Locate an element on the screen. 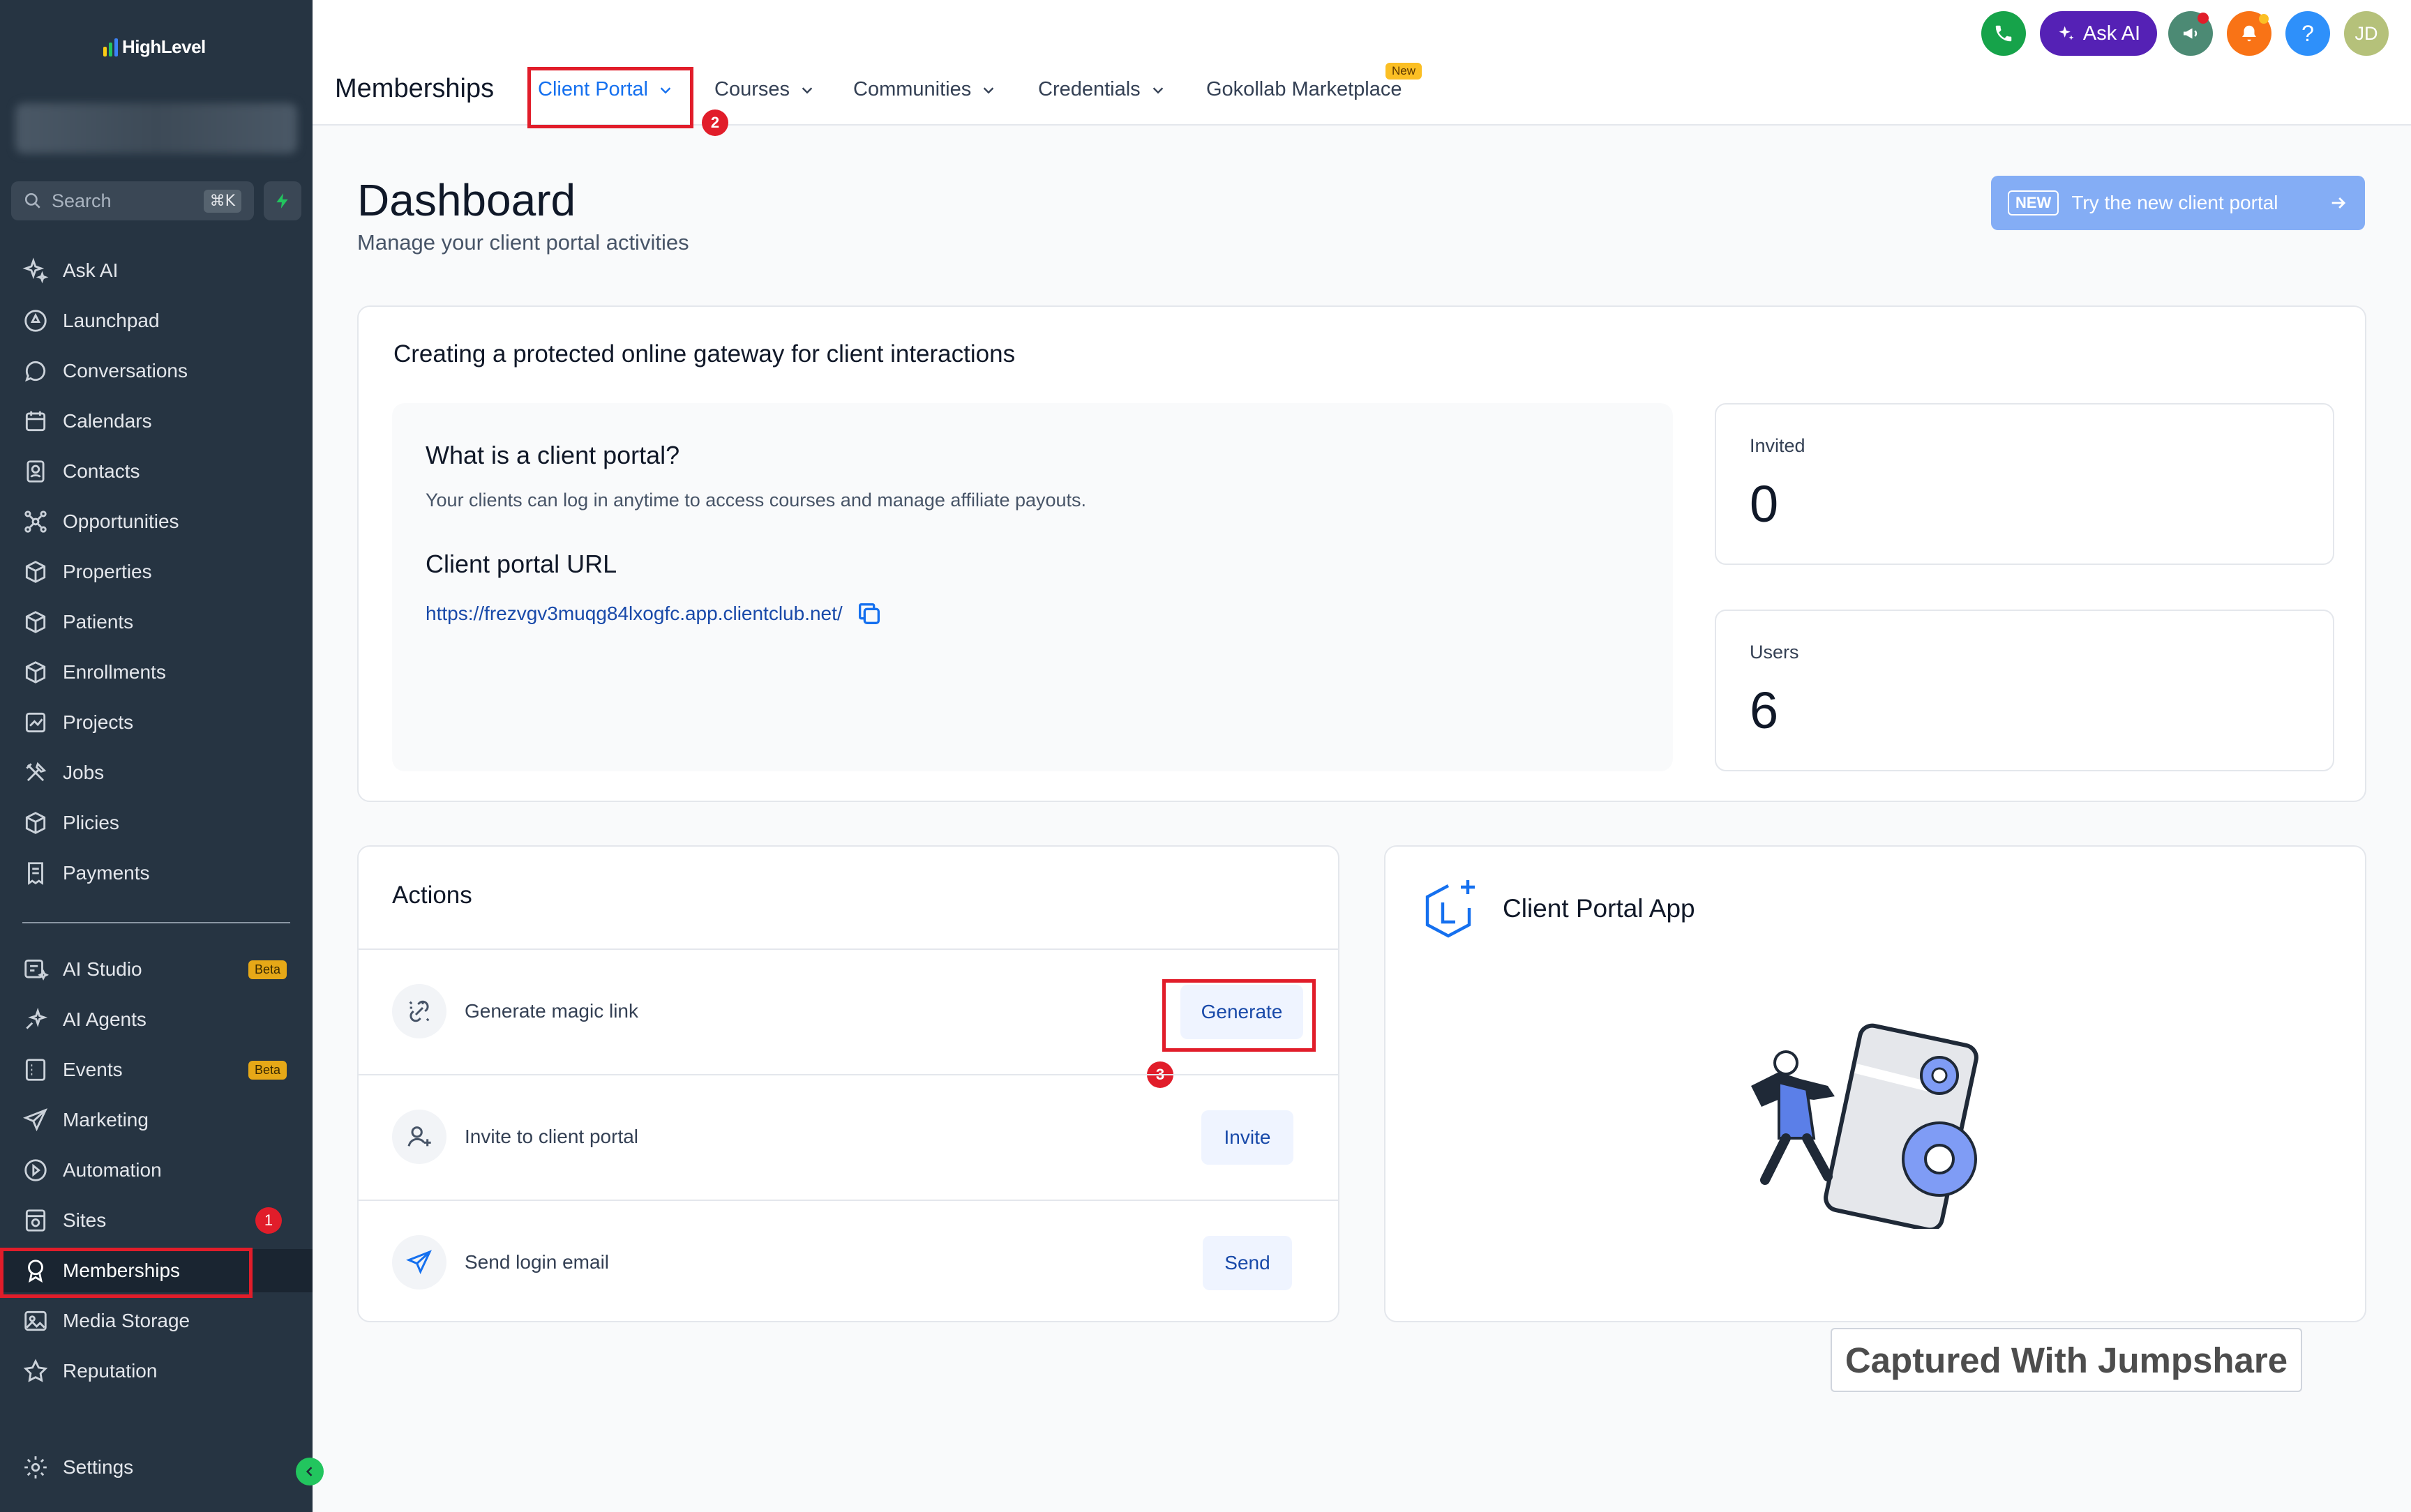 Image resolution: width=2411 pixels, height=1512 pixels. try-new-client-portal-button: NEW Try the new client portal is located at coordinates (2178, 203).